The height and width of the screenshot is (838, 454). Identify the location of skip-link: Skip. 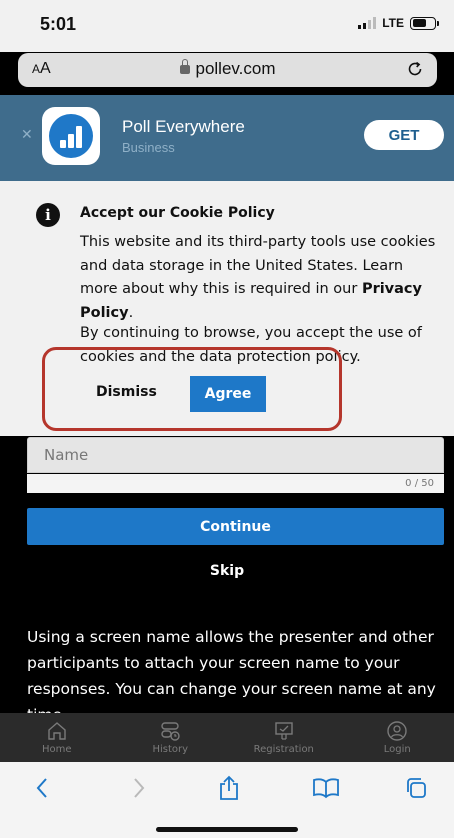
(227, 571).